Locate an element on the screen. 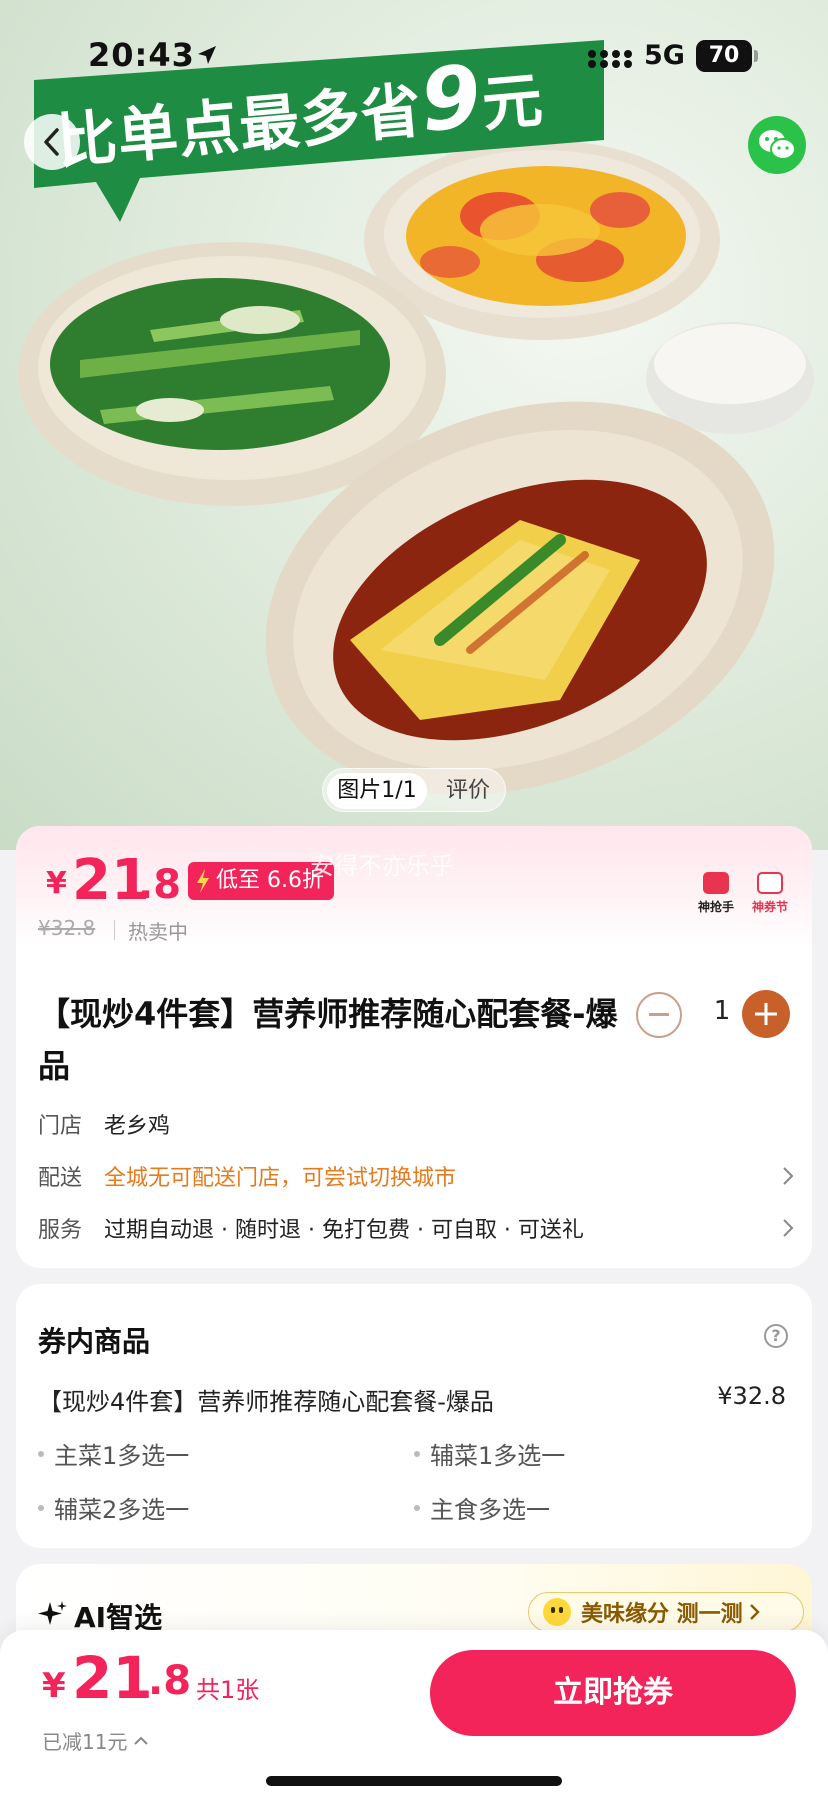 This screenshot has height=1795, width=828. store-value: 老乡鸡 is located at coordinates (137, 1126).